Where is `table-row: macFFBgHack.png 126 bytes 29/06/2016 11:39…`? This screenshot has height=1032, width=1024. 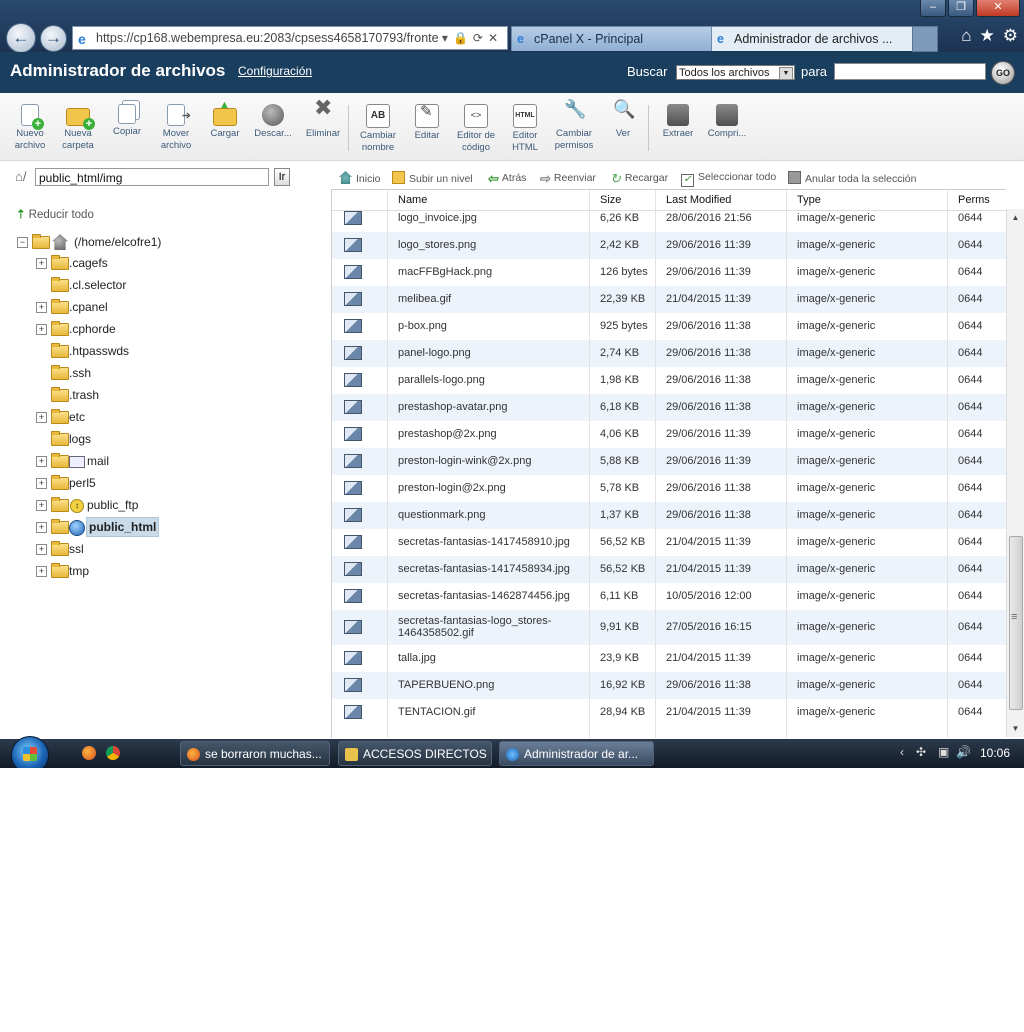
table-row: macFFBgHack.png 126 bytes 29/06/2016 11:39… is located at coordinates (669, 272).